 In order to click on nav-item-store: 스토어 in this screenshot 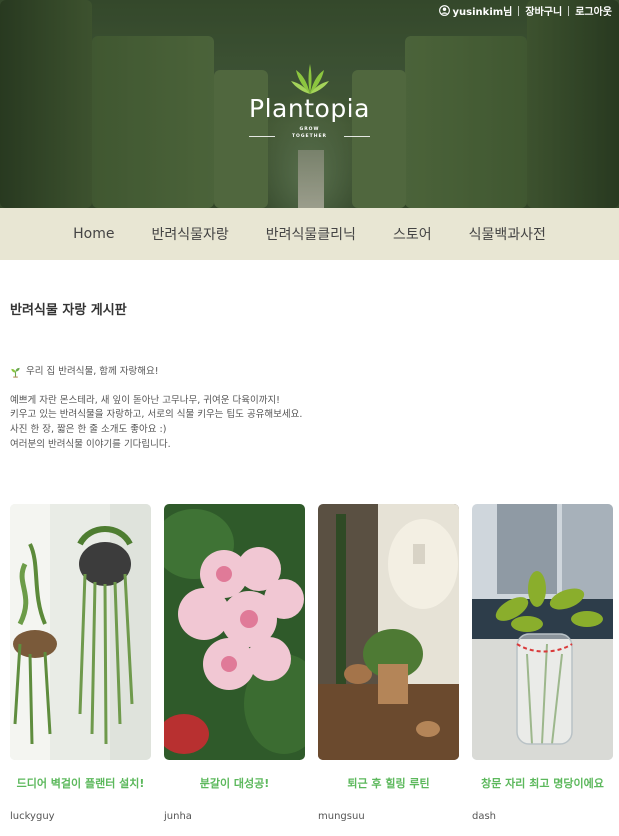, I will do `click(412, 234)`.